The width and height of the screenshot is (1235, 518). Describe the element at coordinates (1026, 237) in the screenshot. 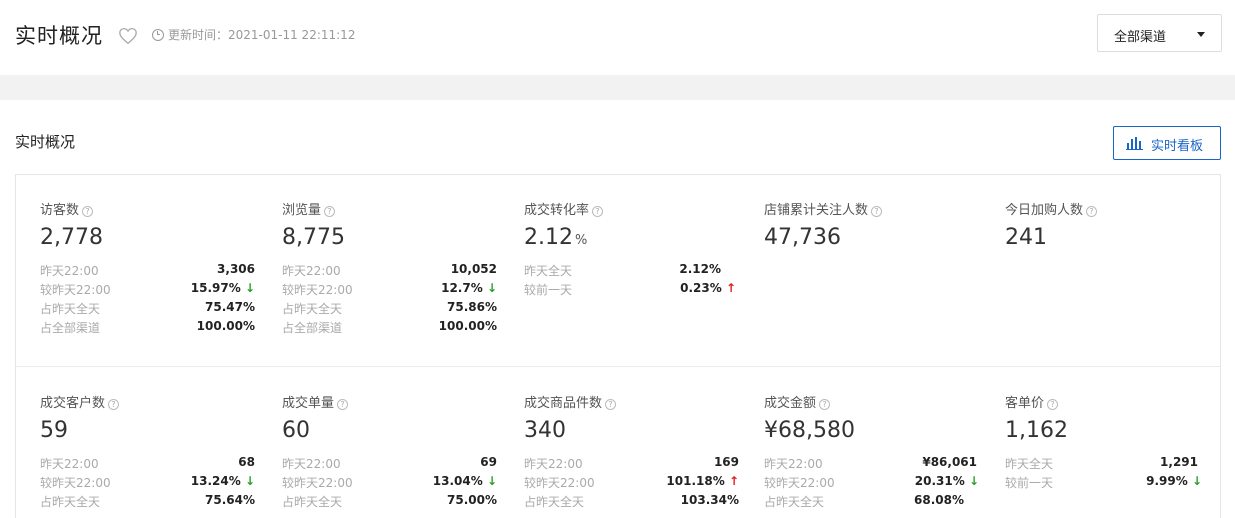

I see `metric-value: 241` at that location.